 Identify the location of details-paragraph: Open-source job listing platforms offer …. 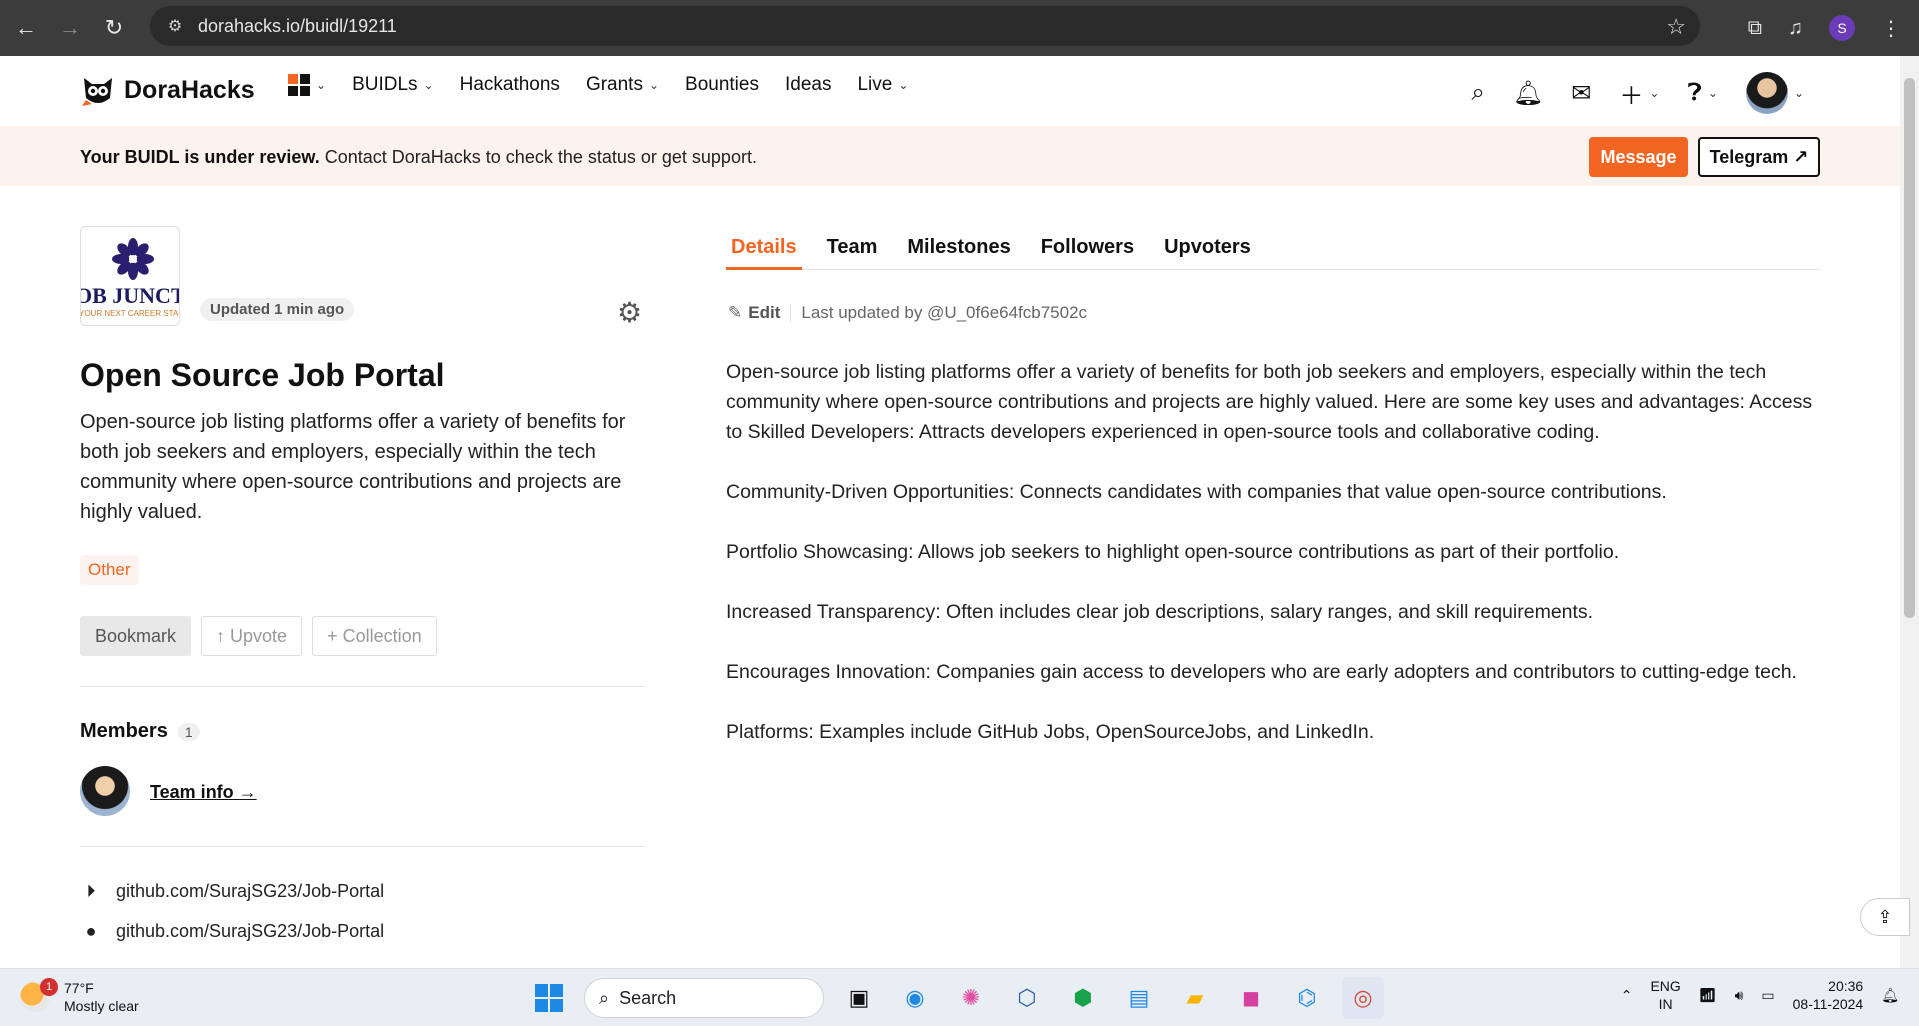
(1269, 402).